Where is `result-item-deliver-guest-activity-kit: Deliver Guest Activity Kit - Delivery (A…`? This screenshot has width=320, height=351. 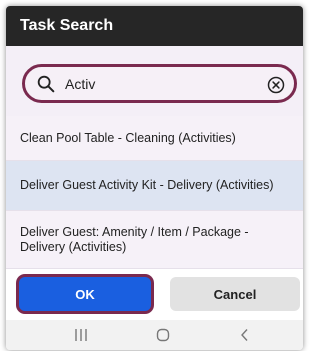
result-item-deliver-guest-activity-kit: Deliver Guest Activity Kit - Delivery (A… is located at coordinates (154, 186).